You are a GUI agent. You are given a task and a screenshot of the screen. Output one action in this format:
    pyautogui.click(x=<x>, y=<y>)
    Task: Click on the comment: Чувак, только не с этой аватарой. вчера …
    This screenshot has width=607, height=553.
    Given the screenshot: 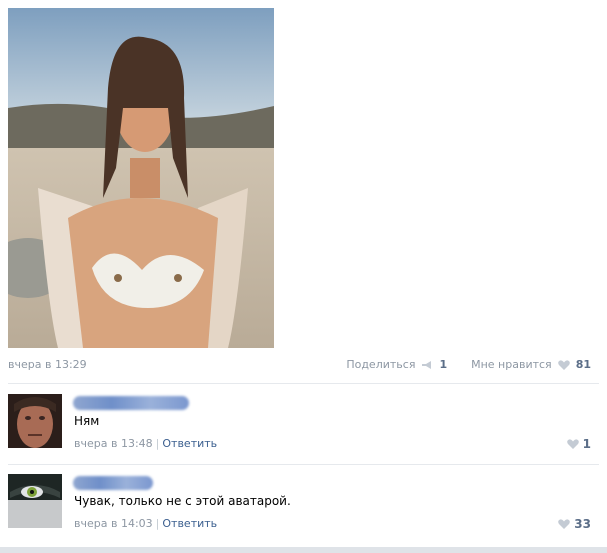 What is the action you would take?
    pyautogui.click(x=299, y=504)
    